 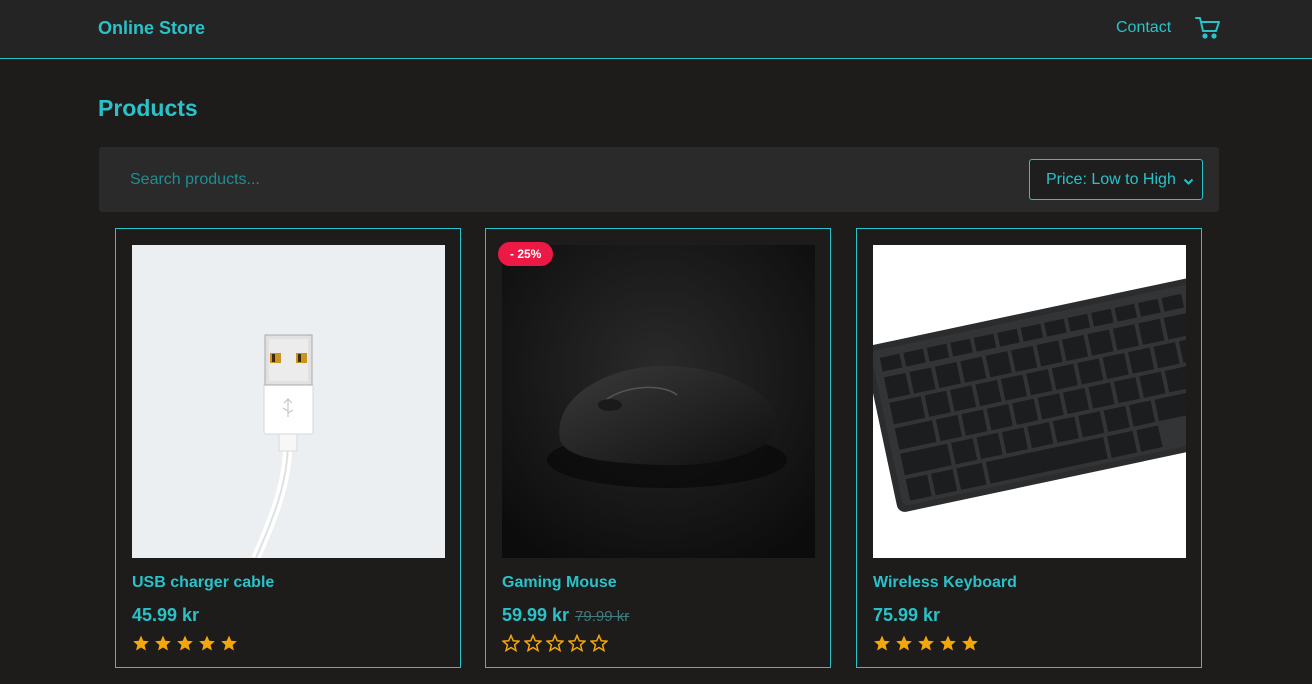 I want to click on cart-icon, so click(x=1208, y=28).